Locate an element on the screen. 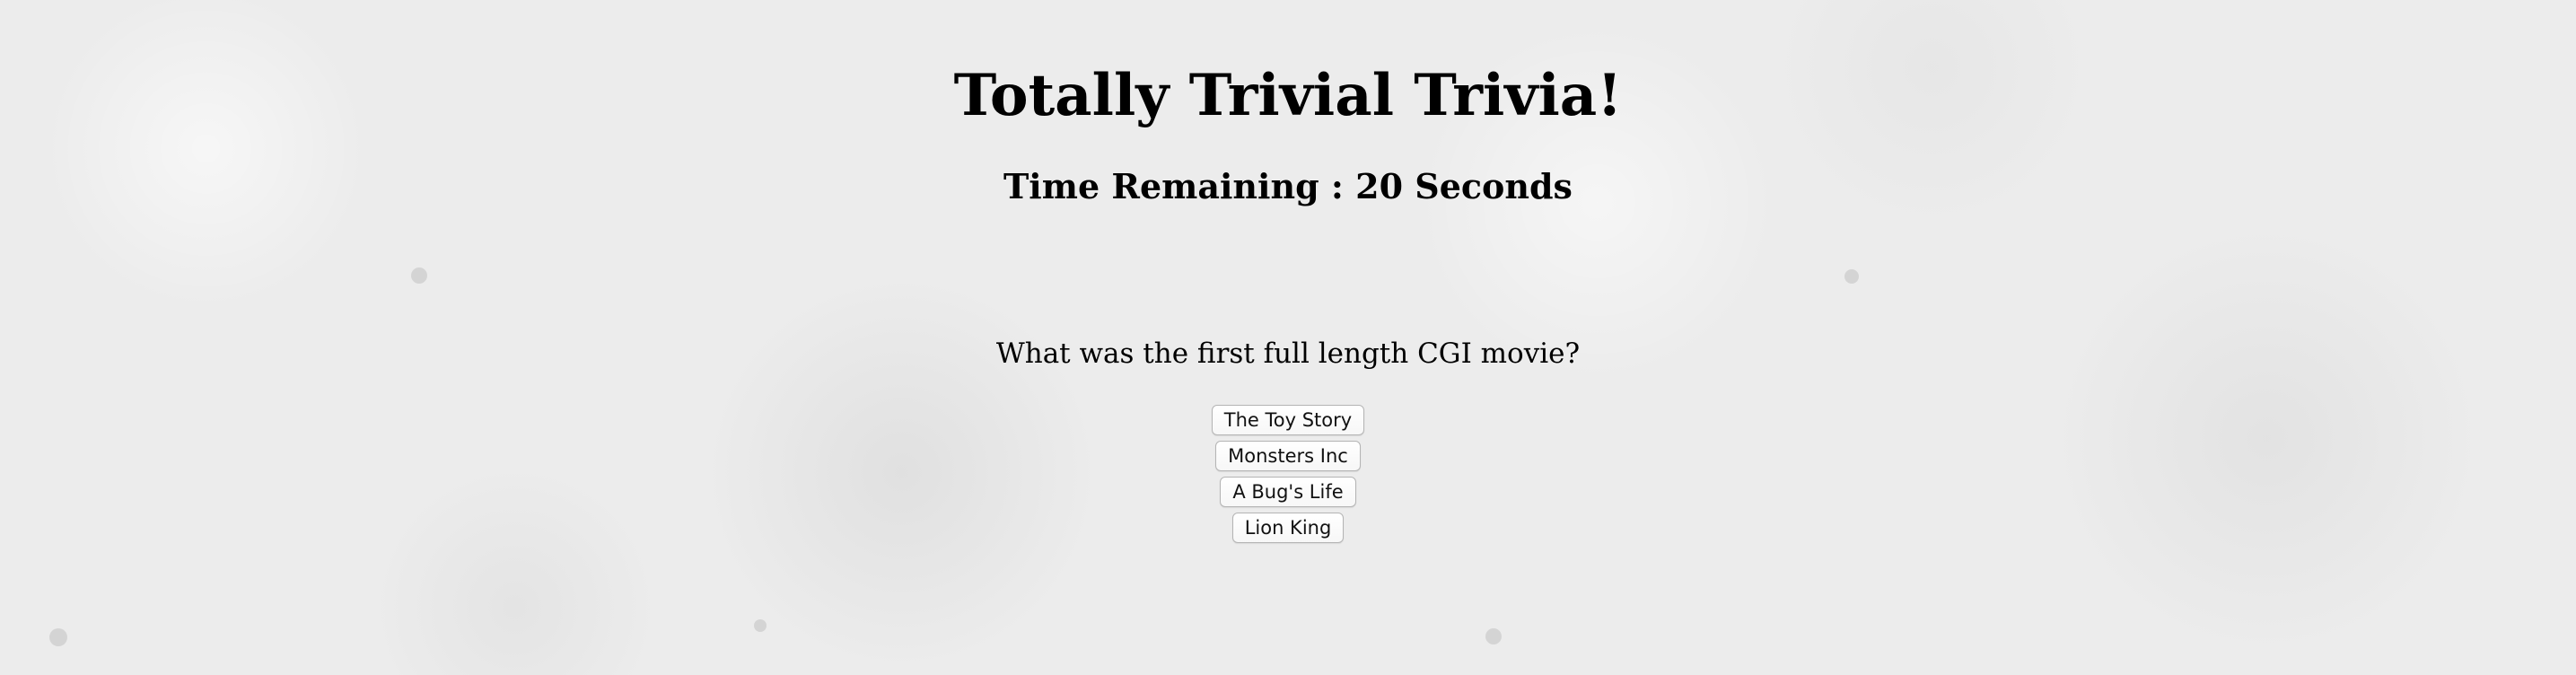  answer-button-a-bugs-life: A Bug's Life is located at coordinates (1288, 492).